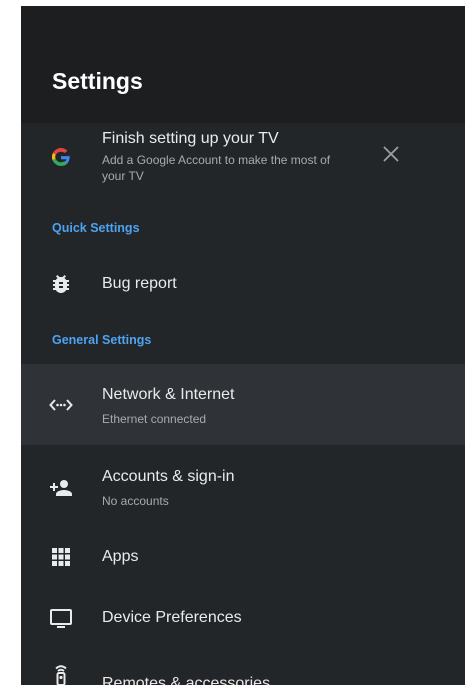  I want to click on section-general-settings: General Settings, so click(102, 340).